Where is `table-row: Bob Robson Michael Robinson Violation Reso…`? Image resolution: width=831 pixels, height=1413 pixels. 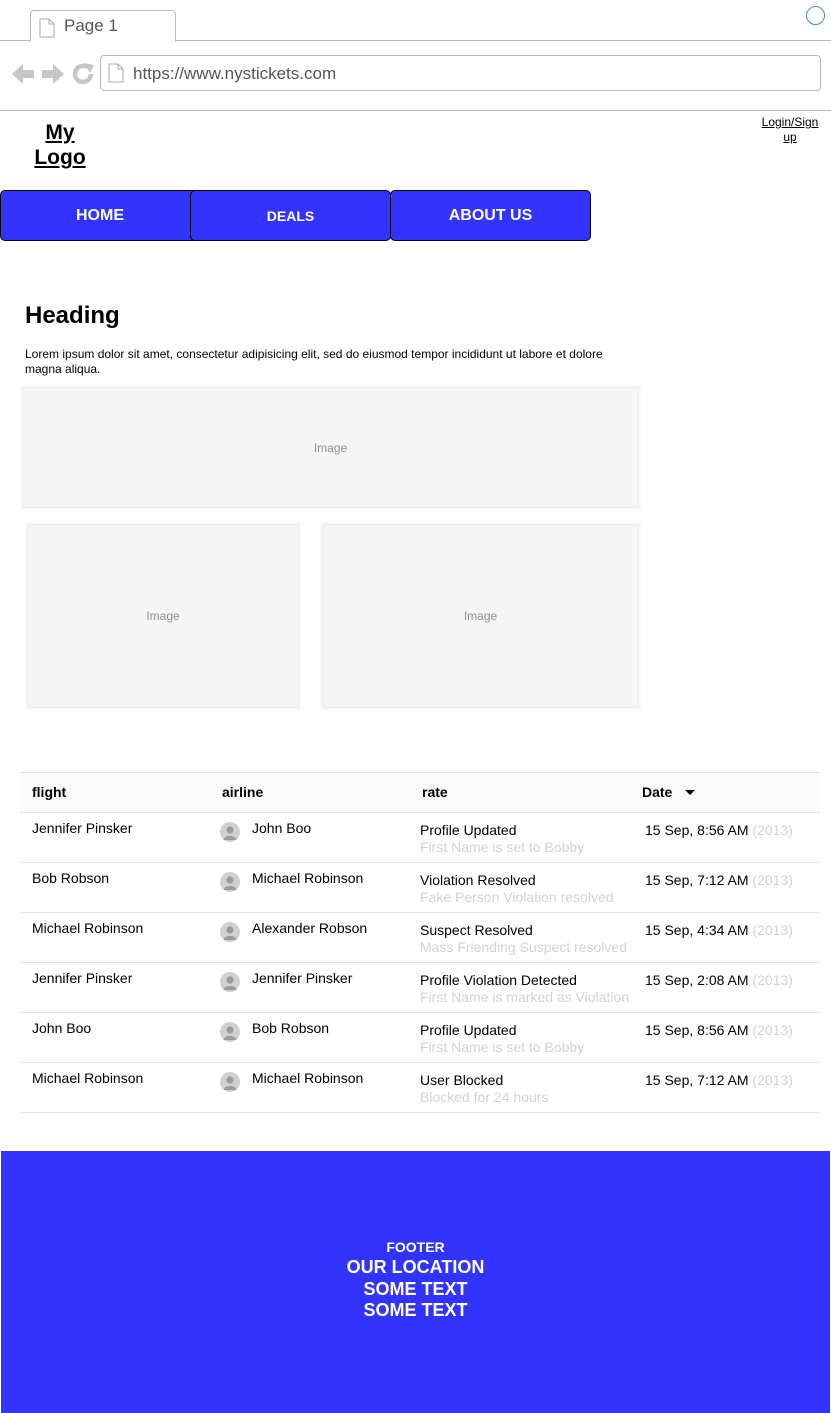
table-row: Bob Robson Michael Robinson Violation Reso… is located at coordinates (420, 888).